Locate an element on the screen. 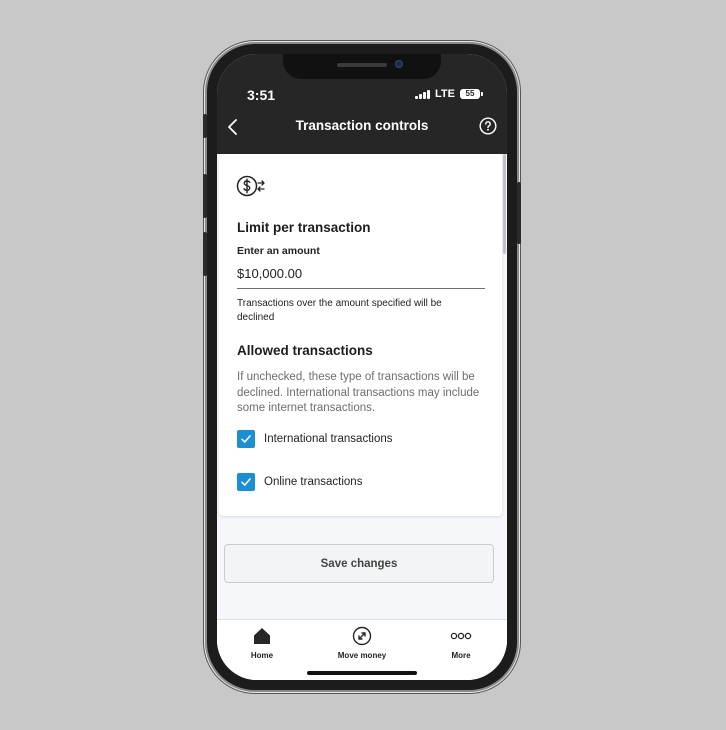 This screenshot has width=726, height=730. online-checkbox is located at coordinates (246, 482).